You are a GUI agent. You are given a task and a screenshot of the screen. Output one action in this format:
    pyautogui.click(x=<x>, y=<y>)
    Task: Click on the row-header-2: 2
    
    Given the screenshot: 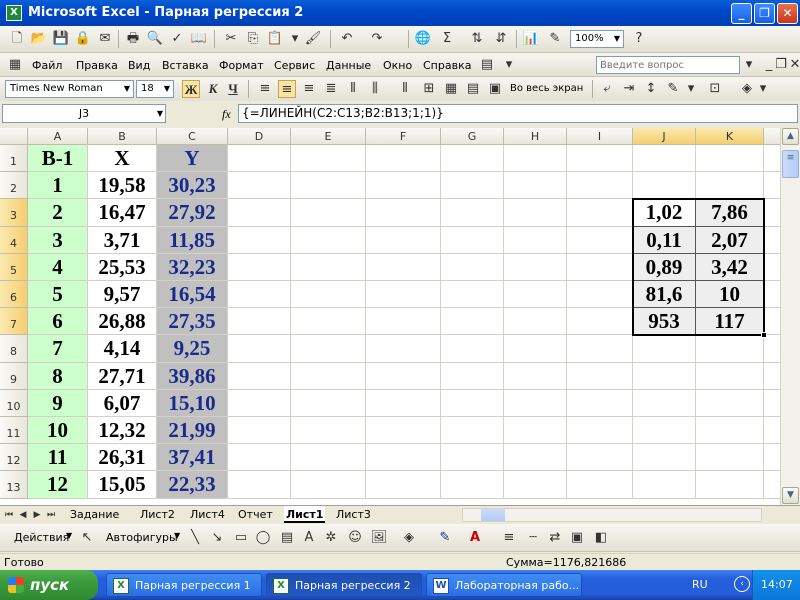 What is the action you would take?
    pyautogui.click(x=14, y=186)
    